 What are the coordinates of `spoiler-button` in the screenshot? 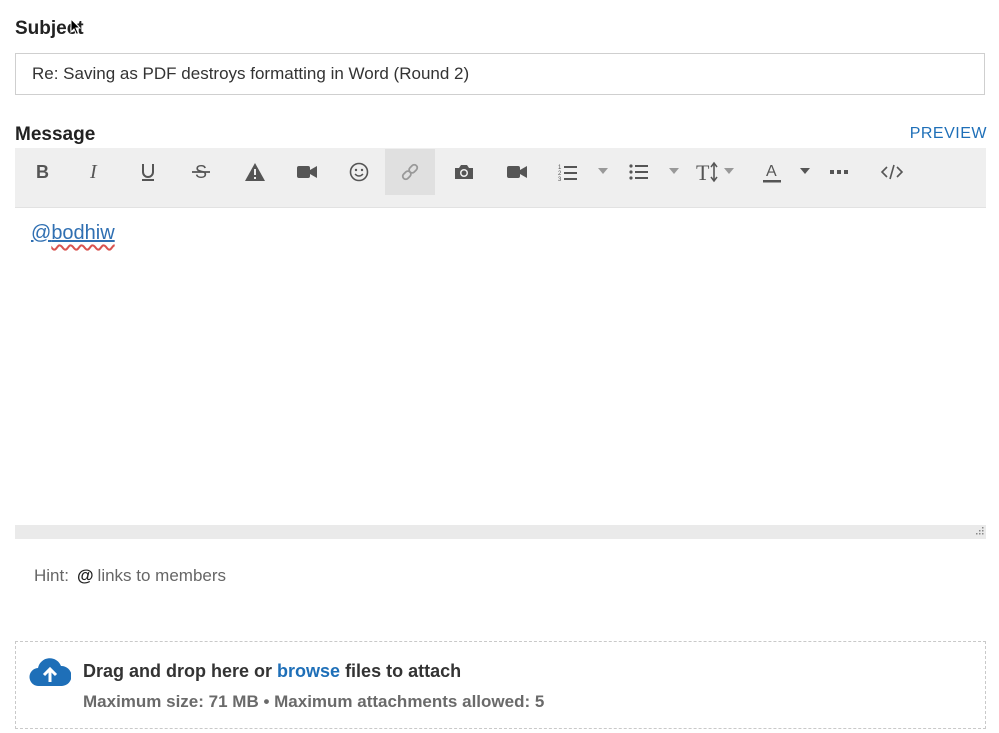 It's located at (255, 172).